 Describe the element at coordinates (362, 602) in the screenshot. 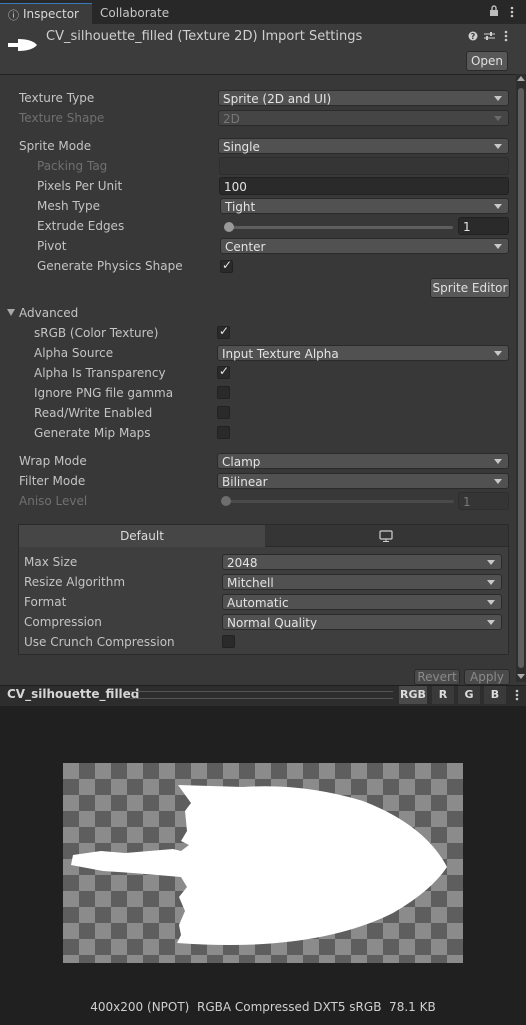

I see `format-dropdown: Automatic` at that location.